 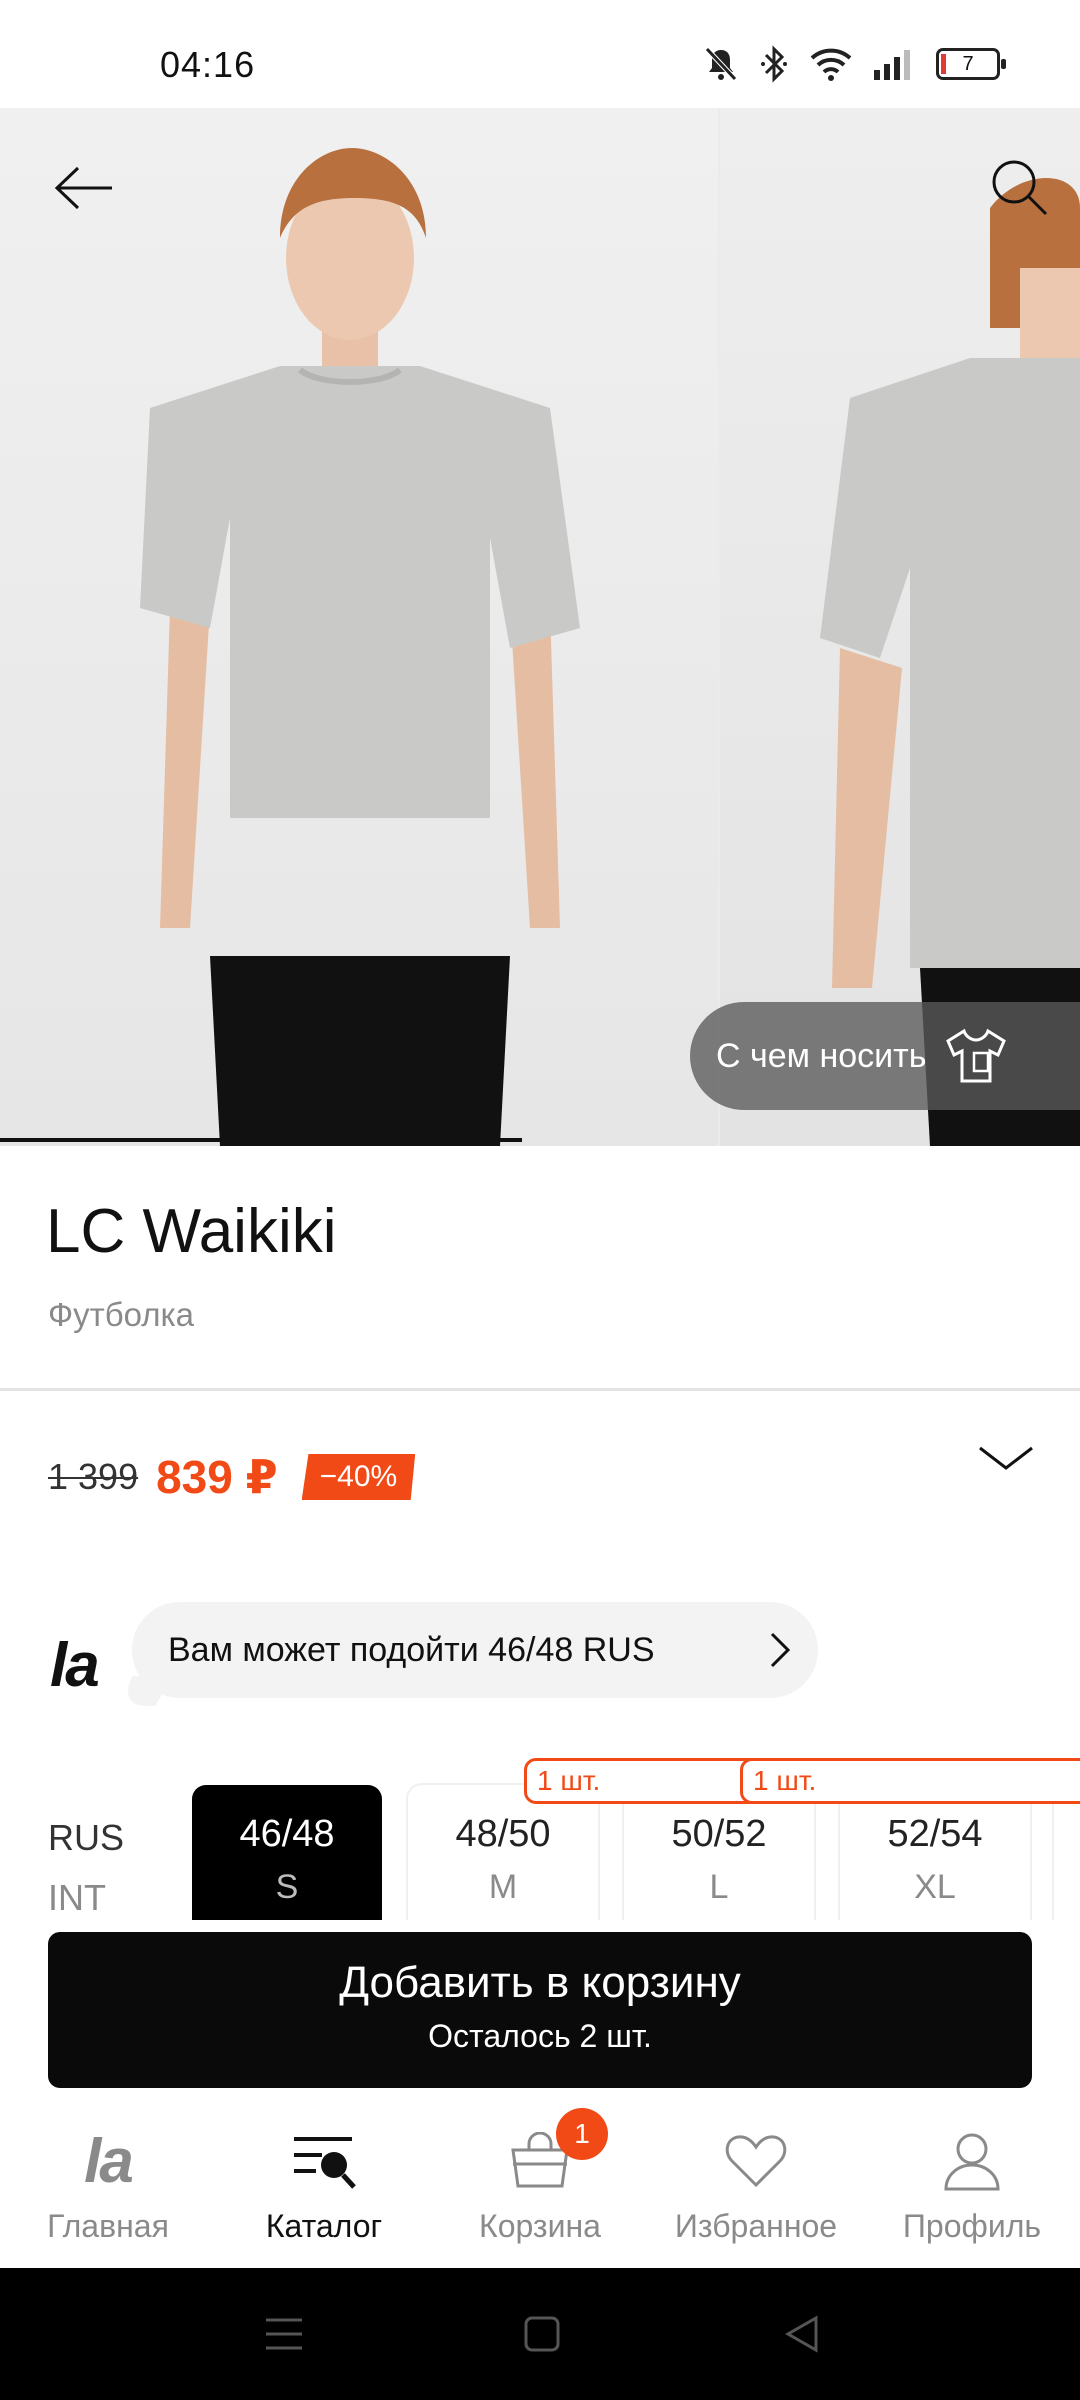 I want to click on size-int: XL, so click(x=935, y=1887).